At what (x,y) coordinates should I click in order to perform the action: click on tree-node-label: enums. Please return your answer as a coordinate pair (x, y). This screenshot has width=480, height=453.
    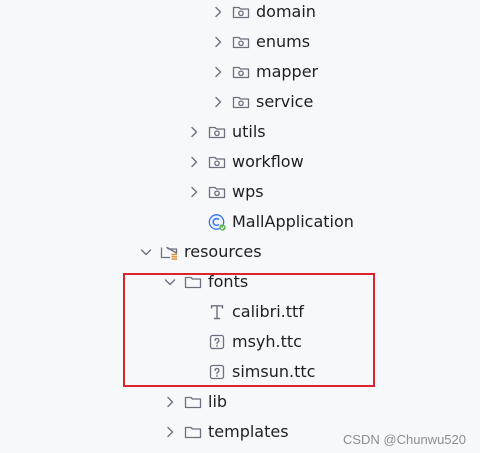
    Looking at the image, I should click on (283, 41).